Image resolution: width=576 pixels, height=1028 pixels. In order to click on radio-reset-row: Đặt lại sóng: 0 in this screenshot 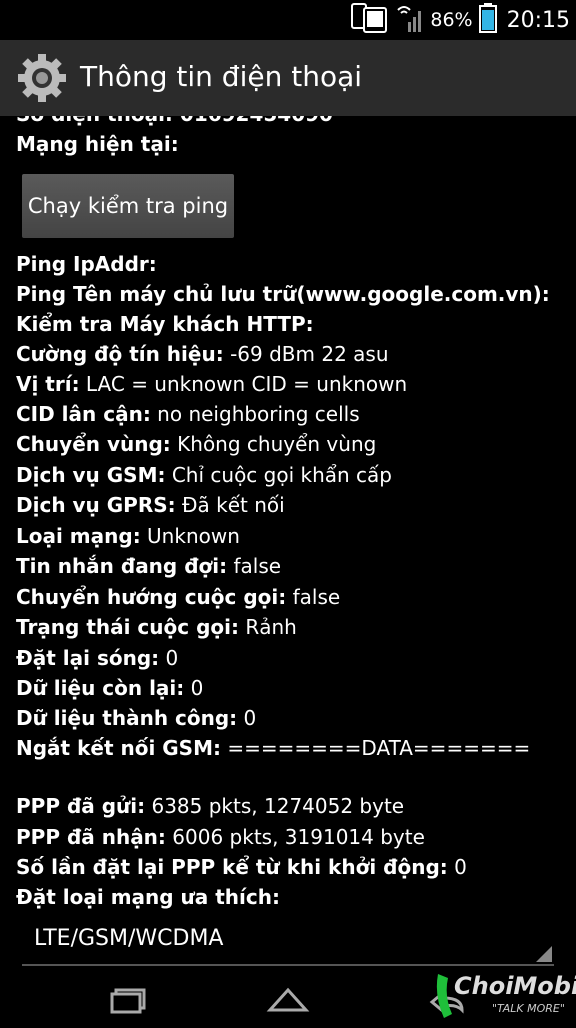, I will do `click(97, 658)`.